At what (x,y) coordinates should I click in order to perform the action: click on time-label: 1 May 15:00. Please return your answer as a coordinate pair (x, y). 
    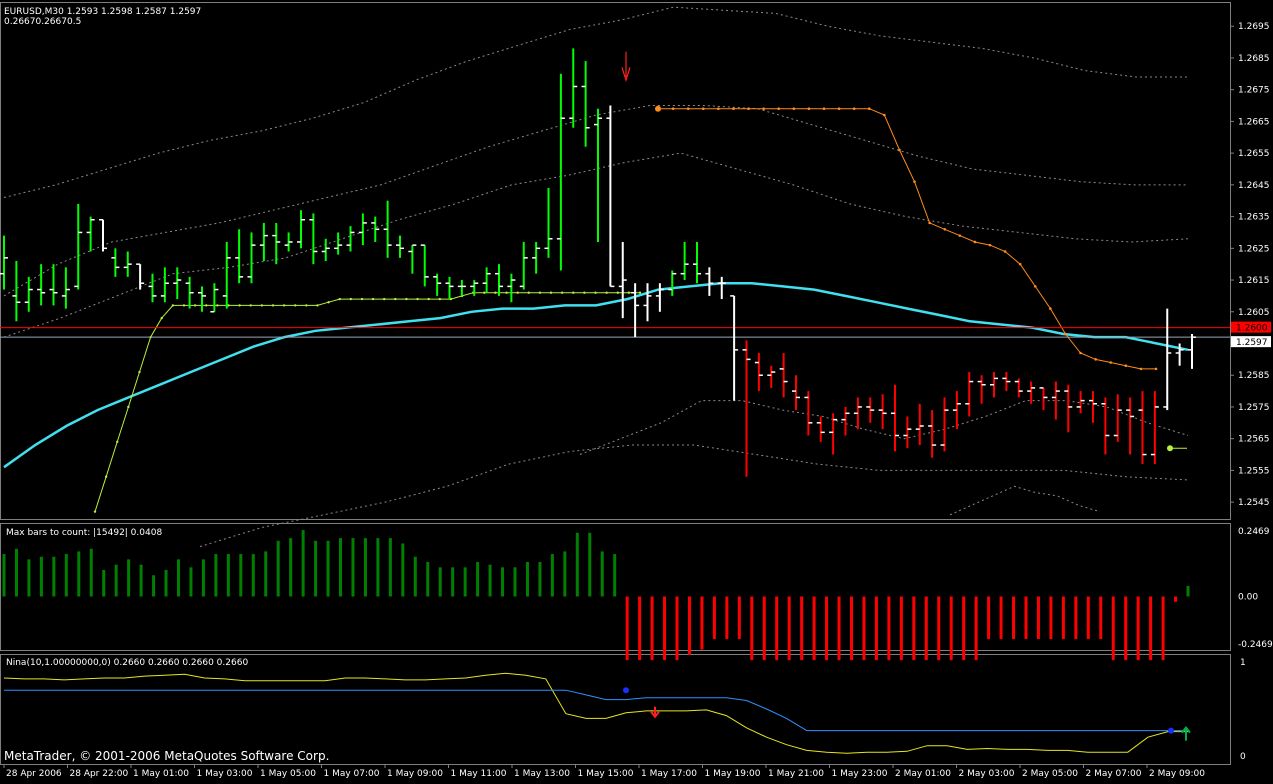
    Looking at the image, I should click on (606, 774).